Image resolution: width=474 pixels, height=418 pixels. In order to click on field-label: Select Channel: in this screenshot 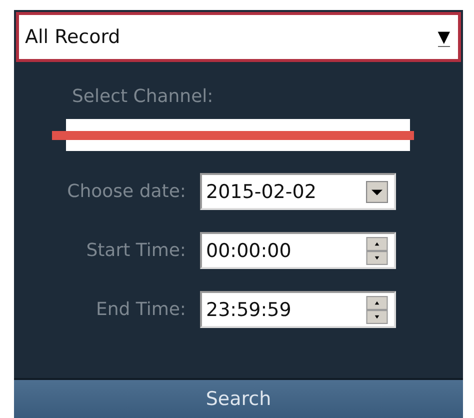, I will do `click(143, 96)`.